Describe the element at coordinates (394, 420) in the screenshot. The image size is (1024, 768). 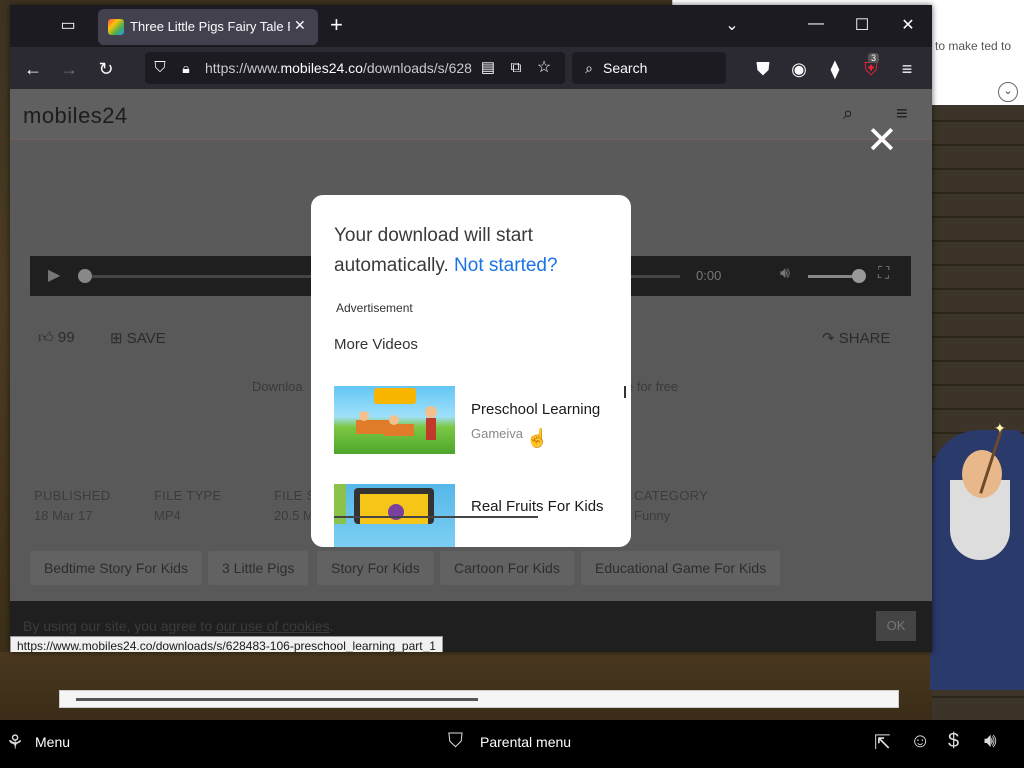
I see `video-thumbnail` at that location.